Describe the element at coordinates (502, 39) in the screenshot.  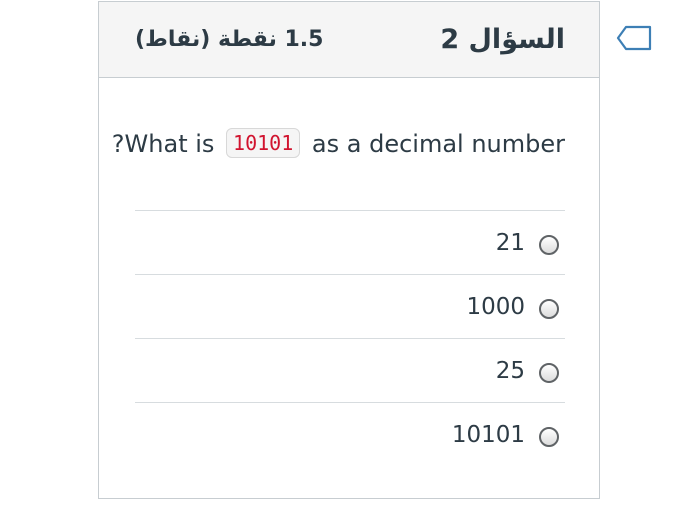
I see `question-title: السؤال 2` at that location.